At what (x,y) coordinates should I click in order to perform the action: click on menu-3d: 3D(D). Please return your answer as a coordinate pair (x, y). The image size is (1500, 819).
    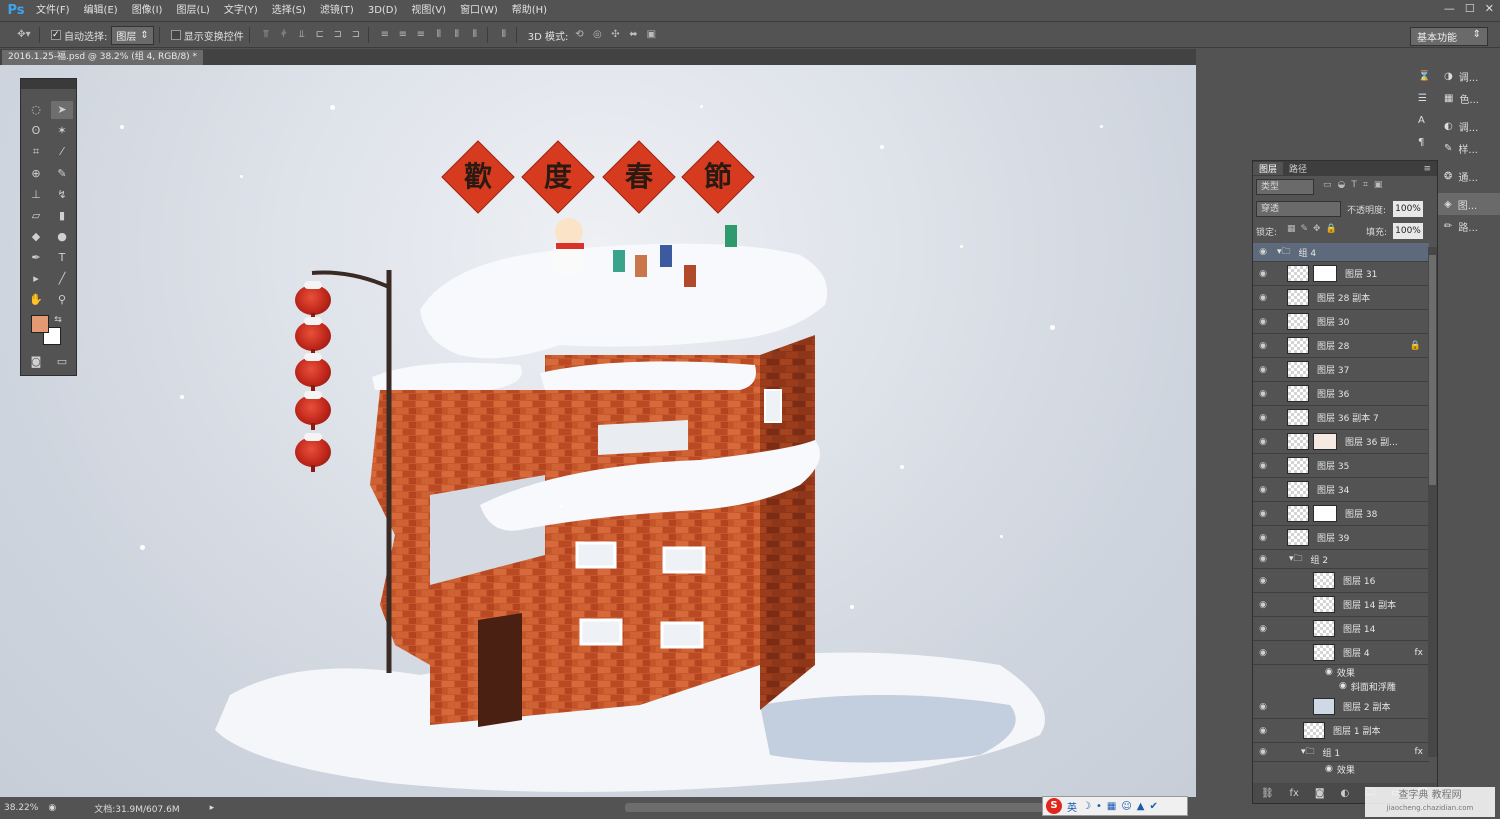
    Looking at the image, I should click on (383, 11).